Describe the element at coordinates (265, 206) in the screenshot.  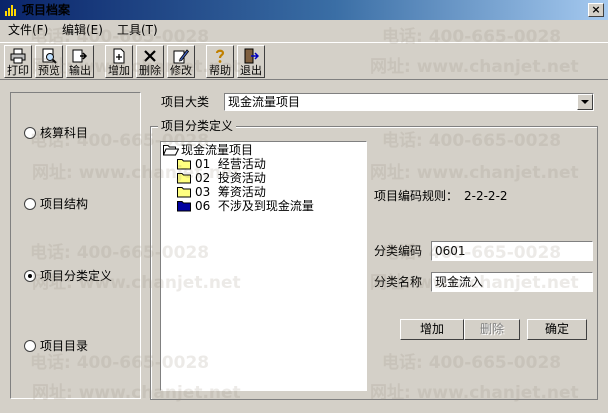
I see `tree-item-name: 不涉及到现金流量` at that location.